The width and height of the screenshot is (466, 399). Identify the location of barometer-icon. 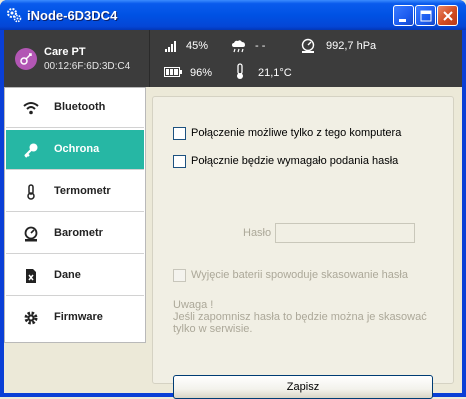
(31, 234).